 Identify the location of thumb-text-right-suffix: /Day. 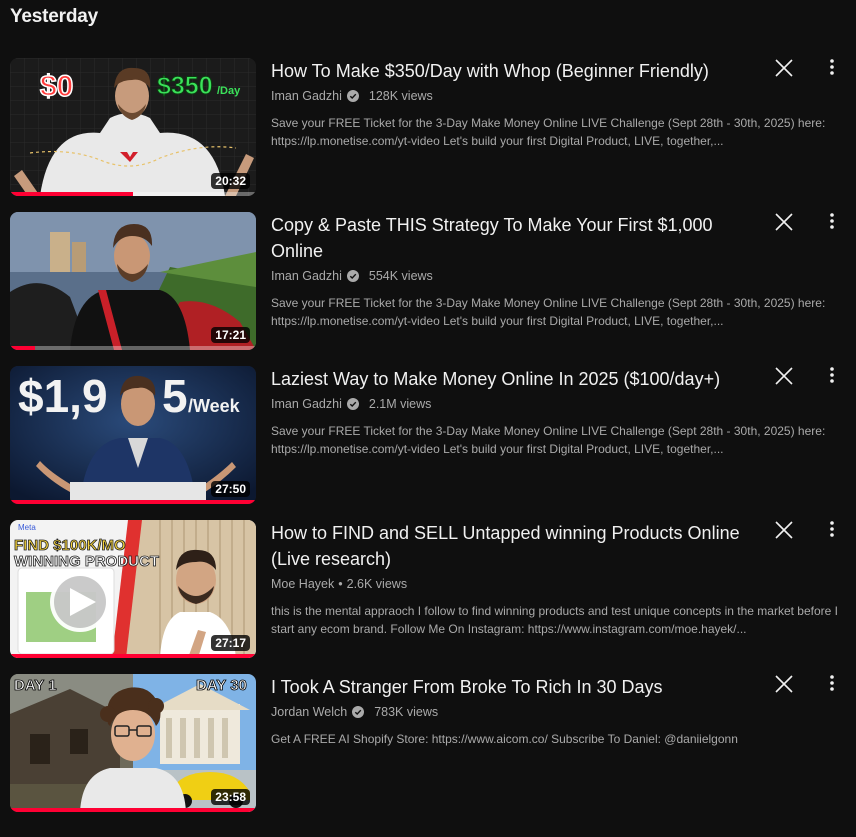
(229, 91).